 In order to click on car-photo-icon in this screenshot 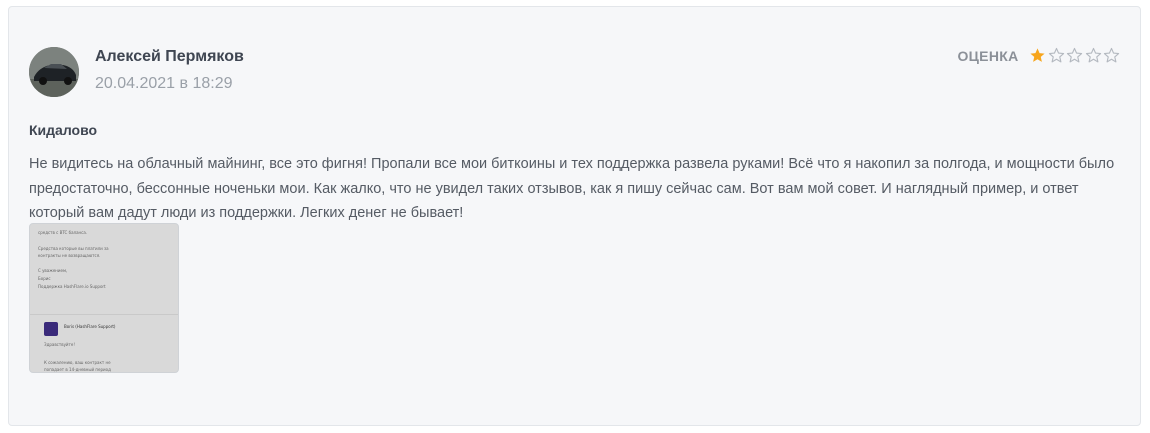, I will do `click(54, 72)`.